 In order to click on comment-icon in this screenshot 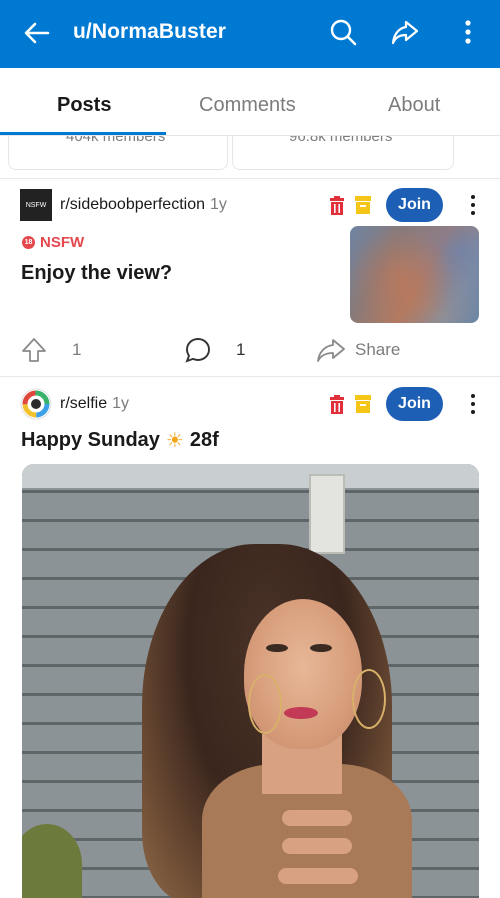, I will do `click(198, 350)`.